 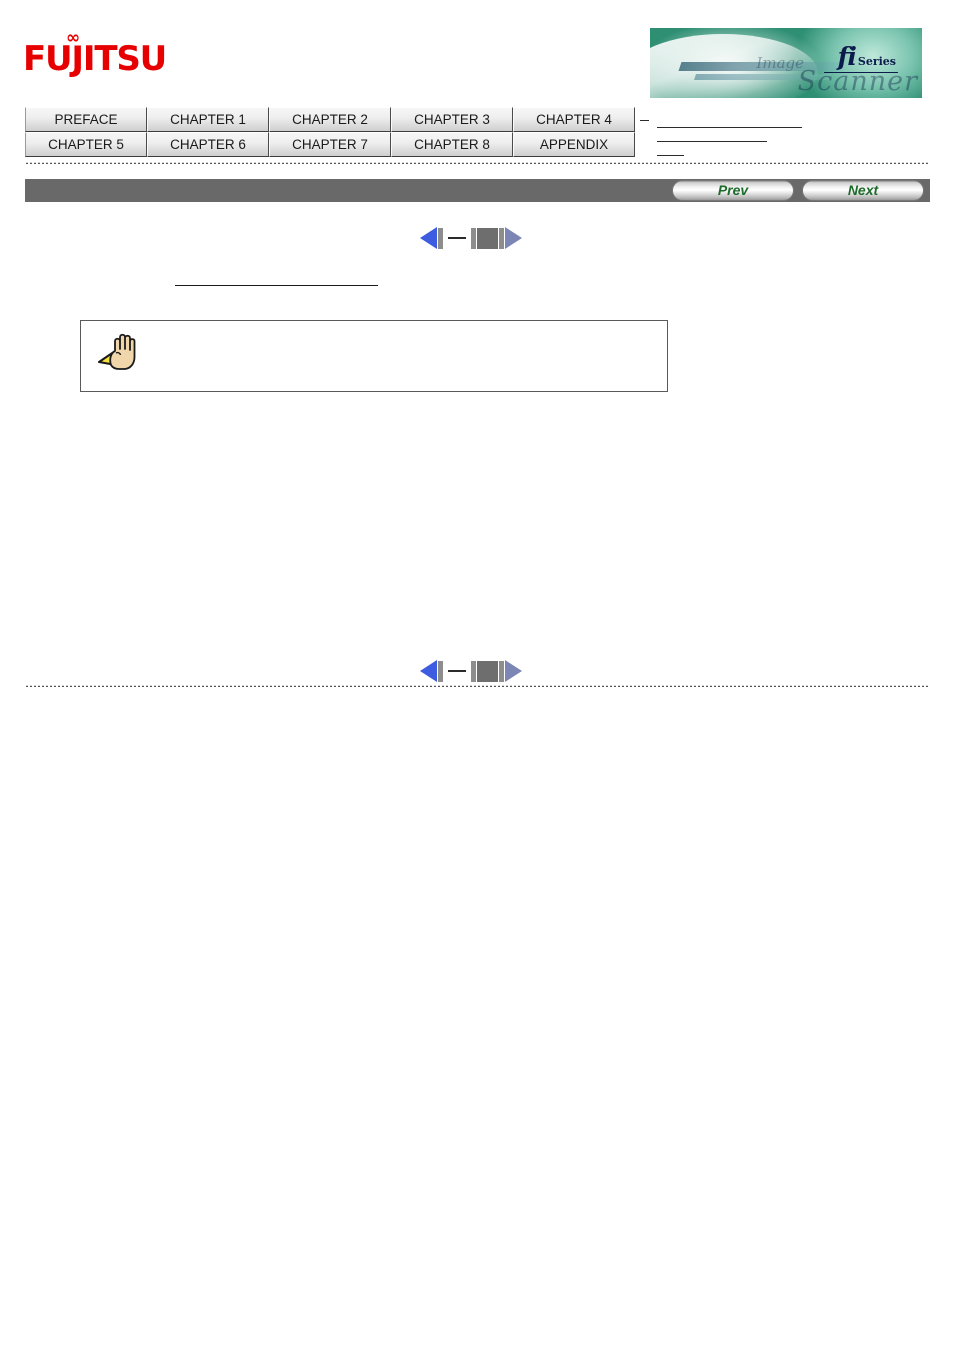 What do you see at coordinates (208, 119) in the screenshot?
I see `tab-chapter-1: CHAPTER 1` at bounding box center [208, 119].